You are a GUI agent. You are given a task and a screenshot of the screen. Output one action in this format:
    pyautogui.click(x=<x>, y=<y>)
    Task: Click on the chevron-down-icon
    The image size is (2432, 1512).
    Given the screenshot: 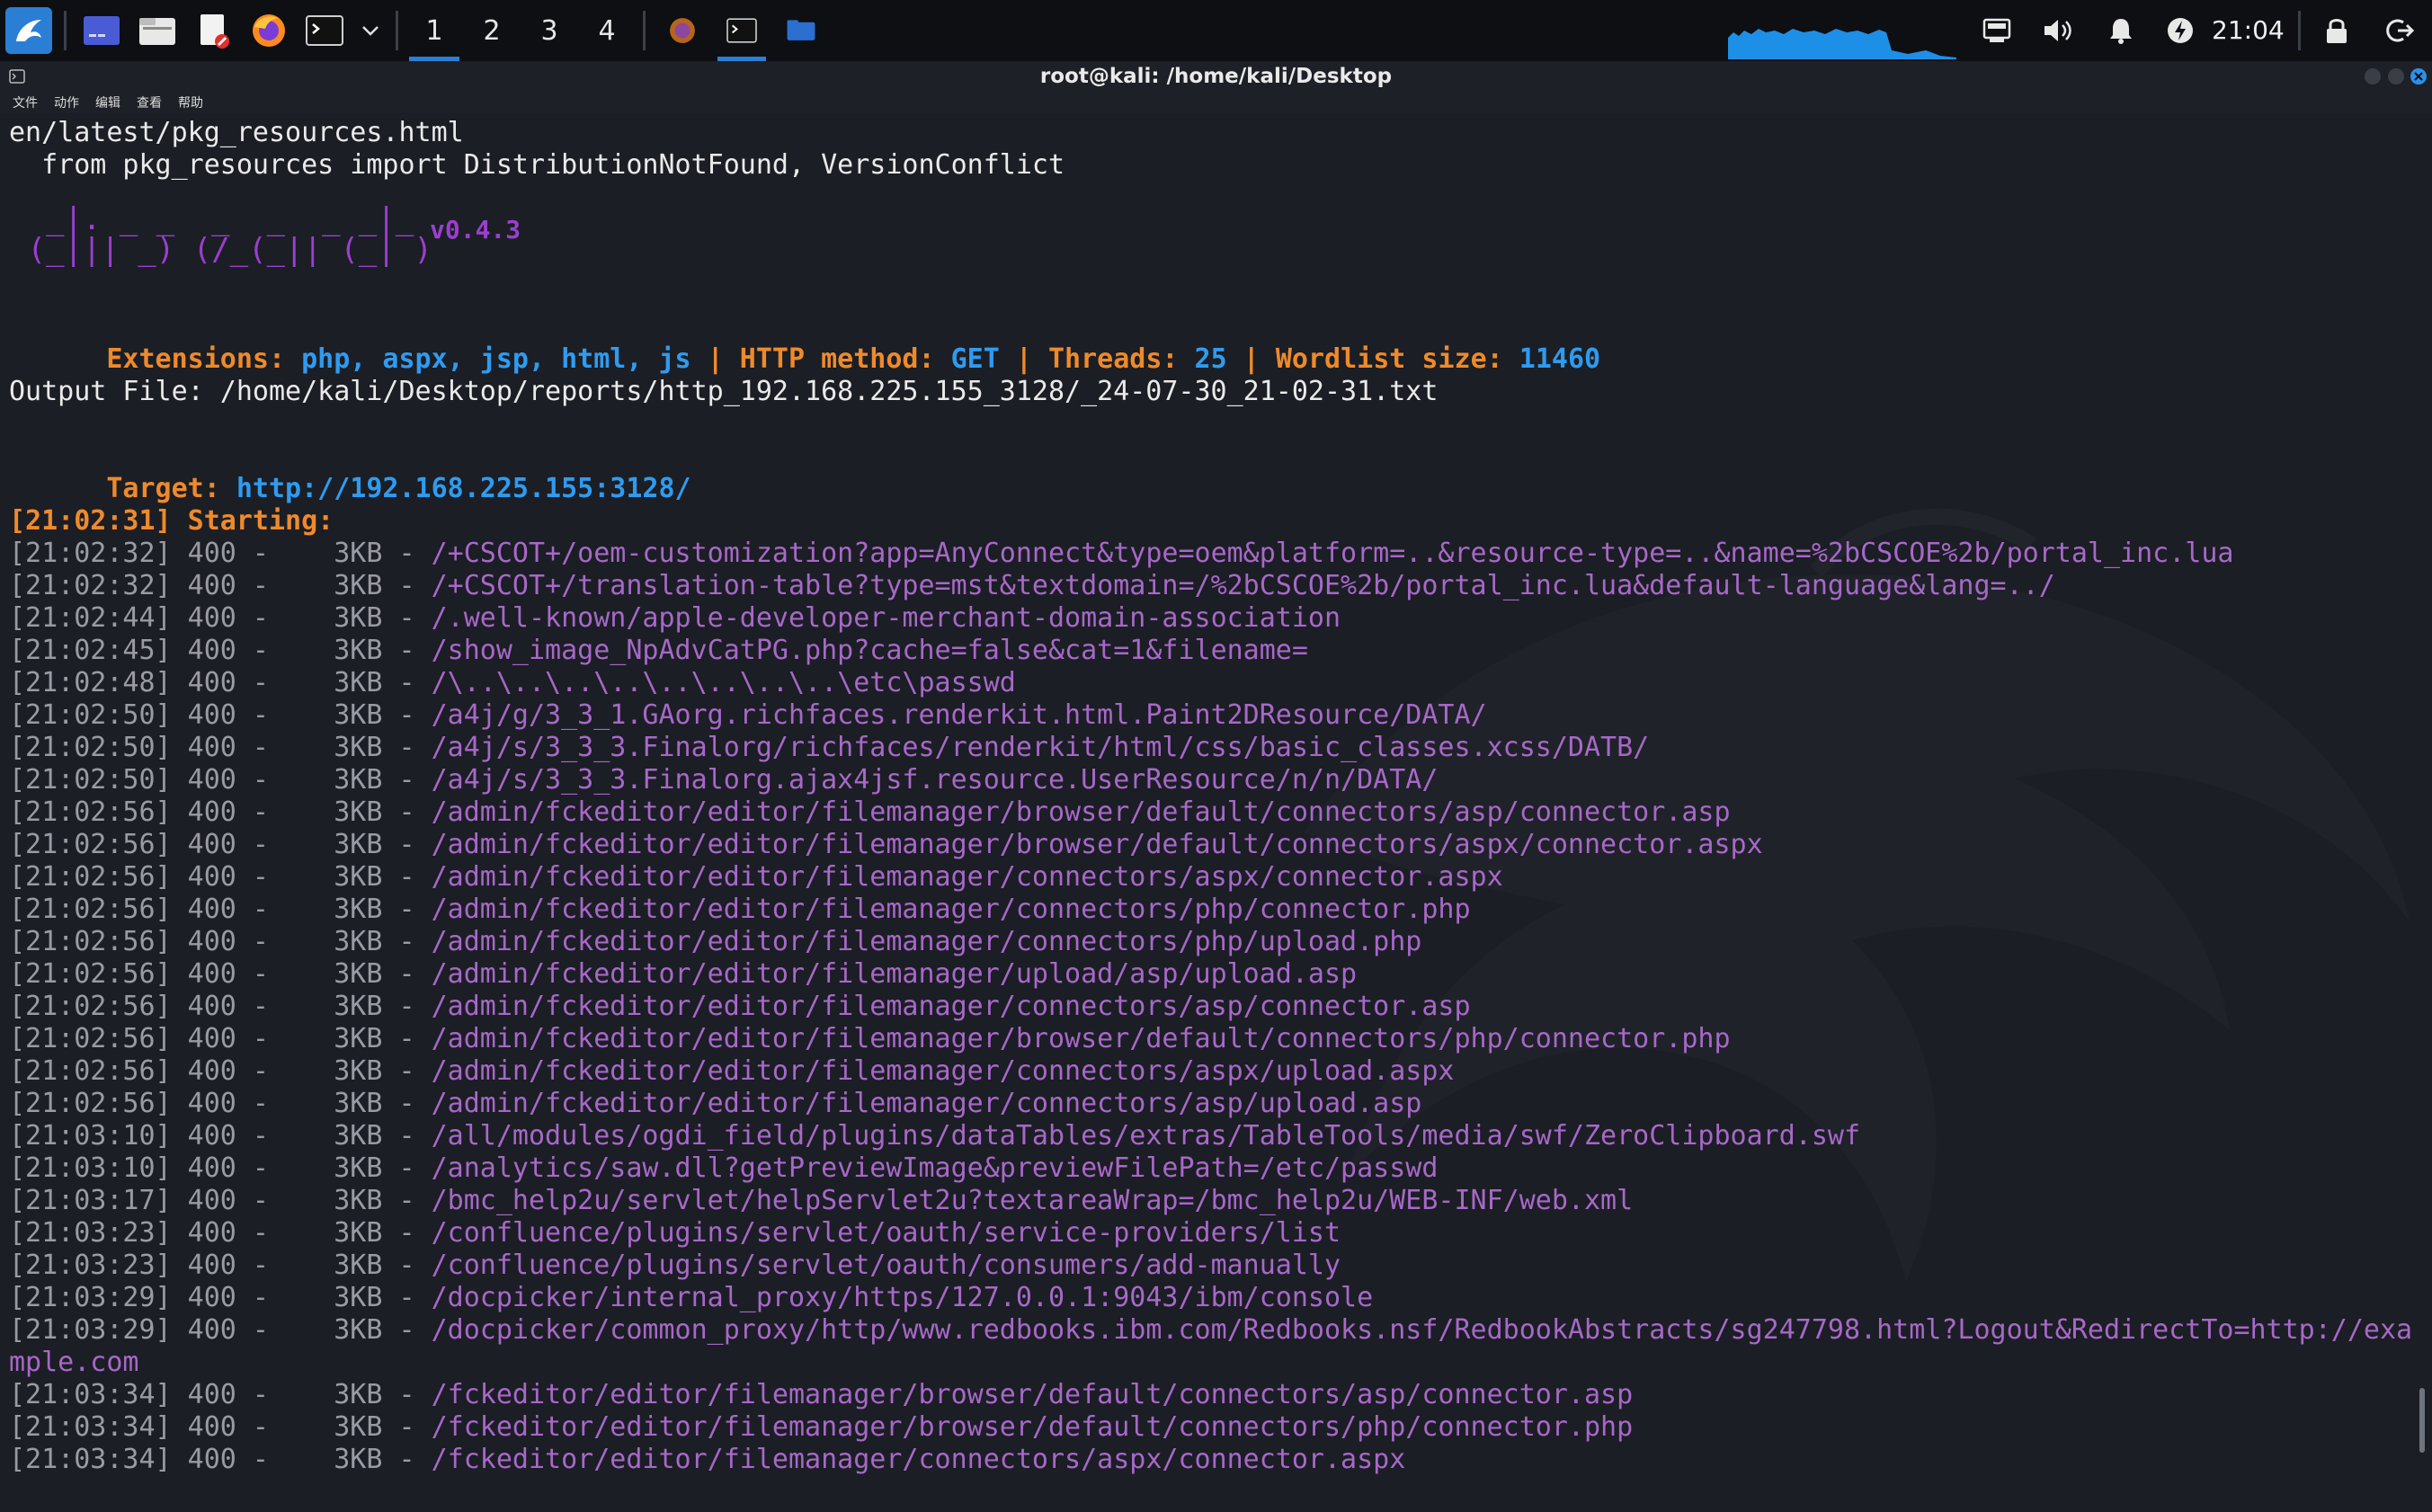 What is the action you would take?
    pyautogui.click(x=371, y=30)
    